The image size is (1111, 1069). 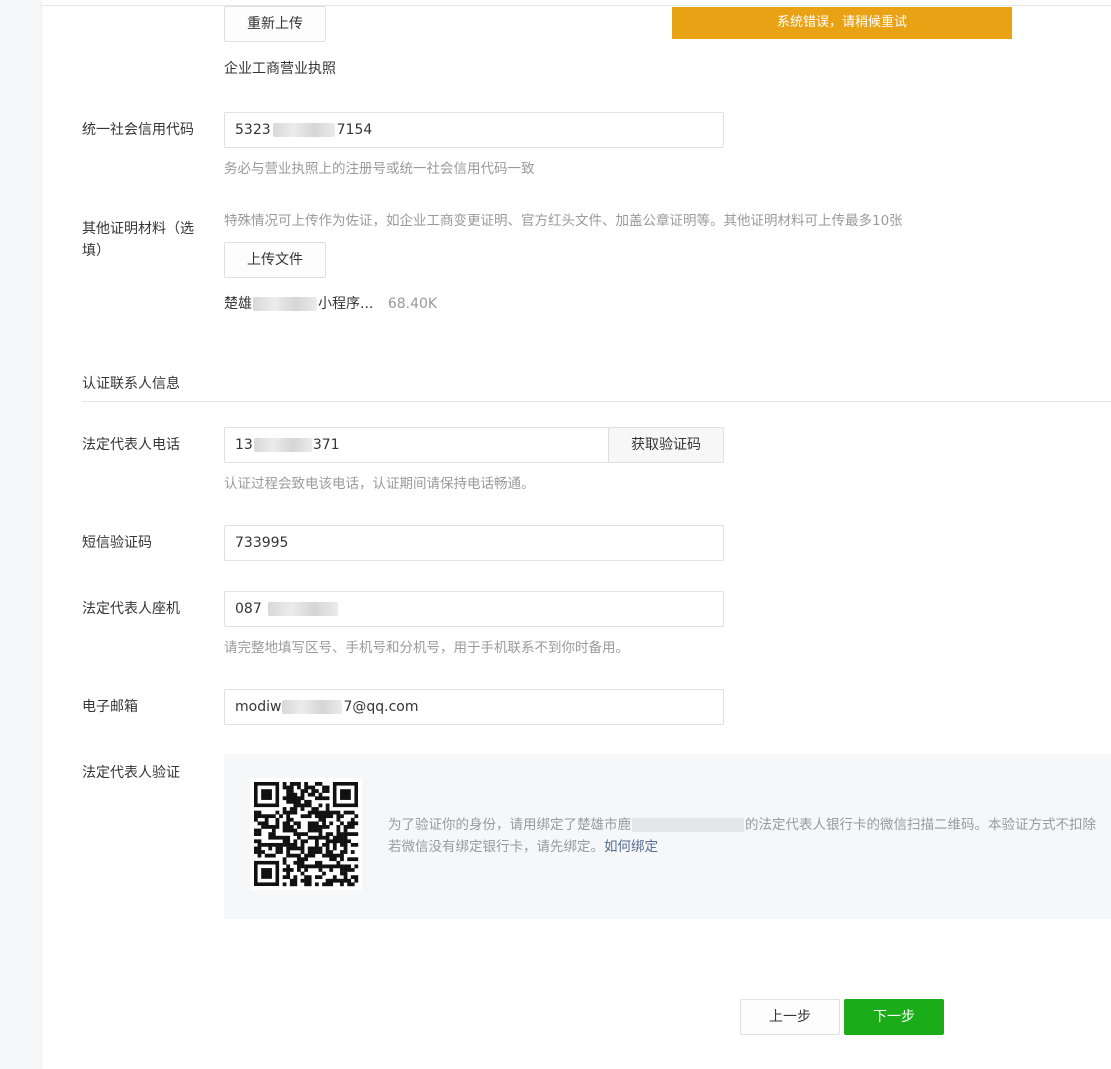 What do you see at coordinates (244, 445) in the screenshot?
I see `phone-value-prefix: 13` at bounding box center [244, 445].